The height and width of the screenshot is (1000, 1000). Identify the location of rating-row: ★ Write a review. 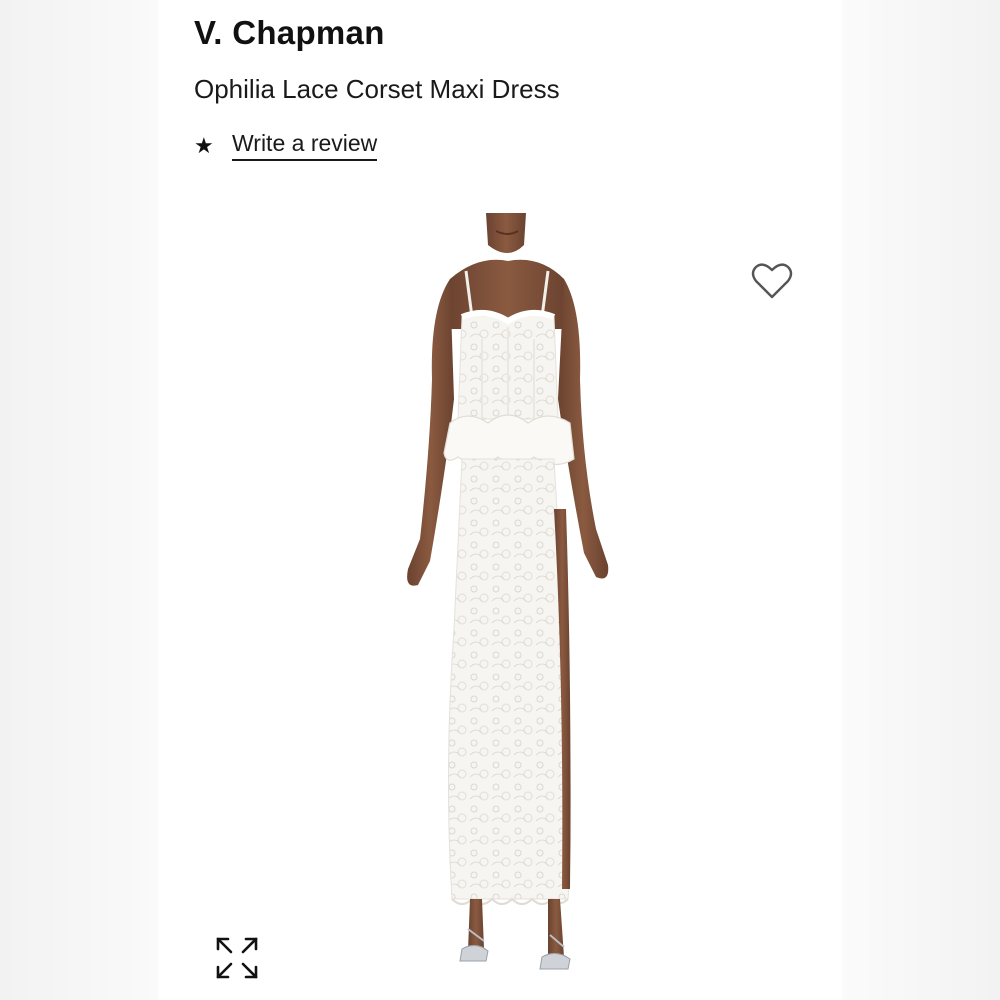
(286, 145).